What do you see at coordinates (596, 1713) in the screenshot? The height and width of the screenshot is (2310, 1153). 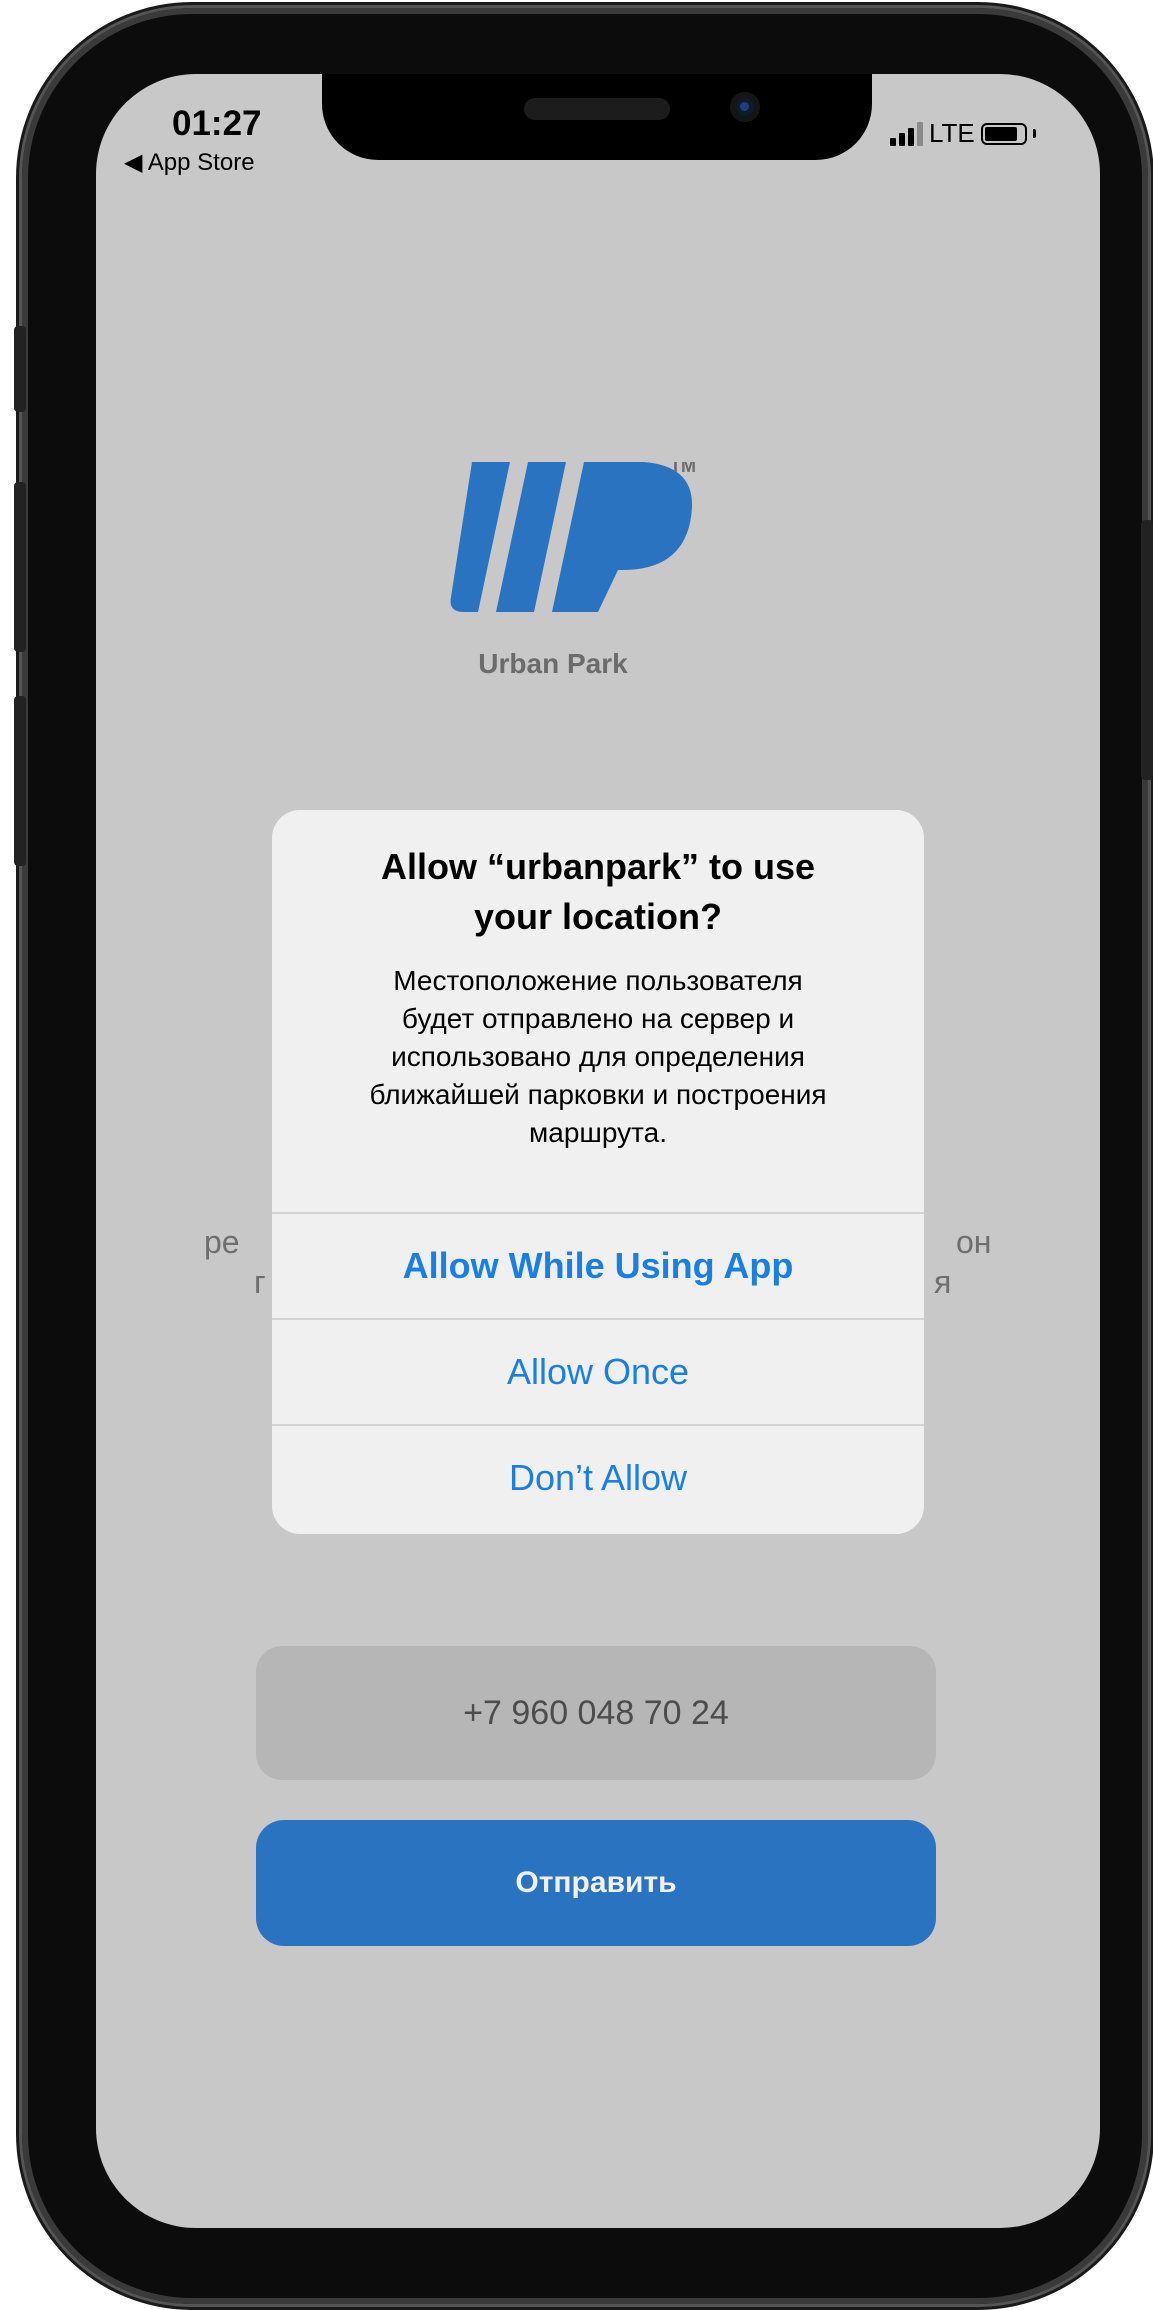 I see `phone-number-field: +7 960 048 70 24` at bounding box center [596, 1713].